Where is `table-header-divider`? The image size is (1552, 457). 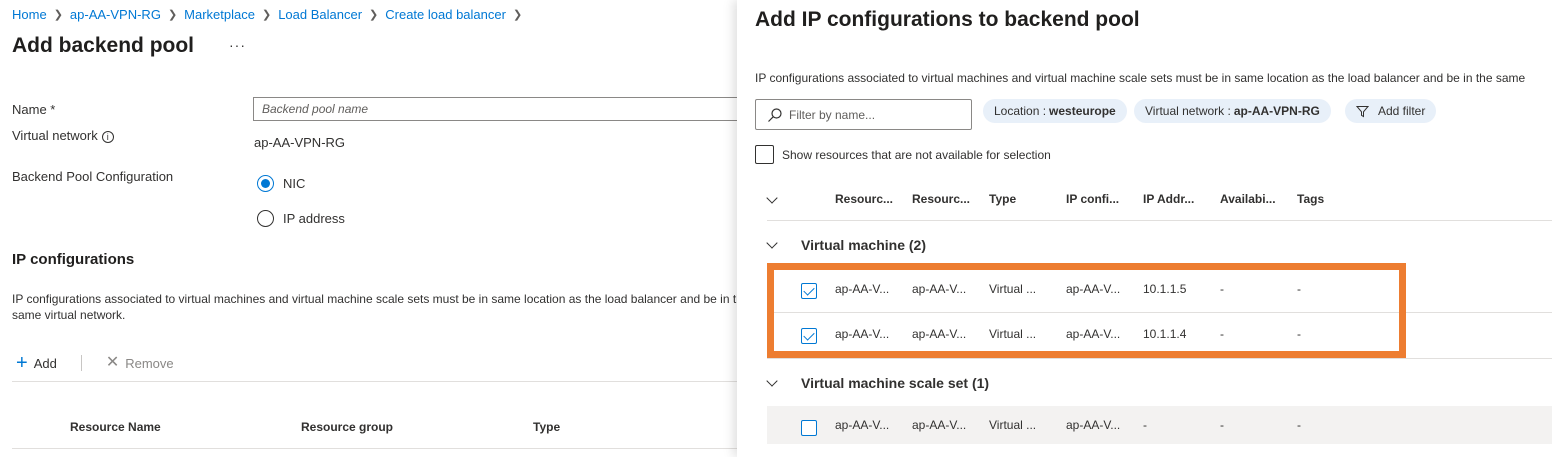
table-header-divider is located at coordinates (376, 448).